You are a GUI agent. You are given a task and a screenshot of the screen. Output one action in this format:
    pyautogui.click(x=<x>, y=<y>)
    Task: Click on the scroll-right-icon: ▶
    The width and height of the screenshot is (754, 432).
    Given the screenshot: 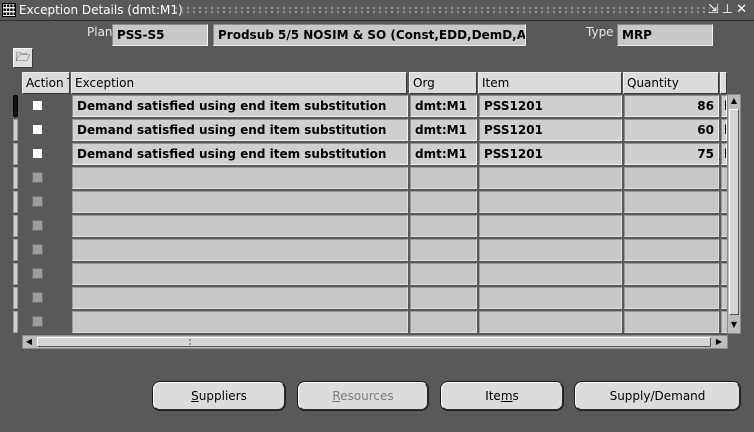 What is the action you would take?
    pyautogui.click(x=719, y=342)
    